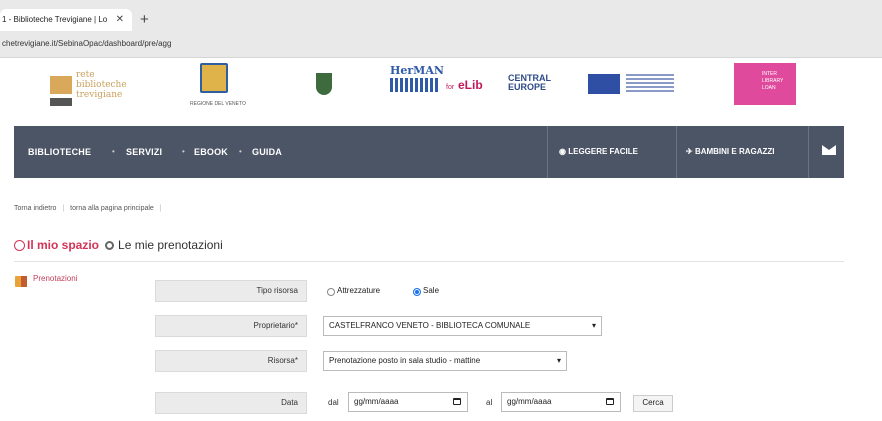 The image size is (882, 421). I want to click on clock-icon, so click(19, 245).